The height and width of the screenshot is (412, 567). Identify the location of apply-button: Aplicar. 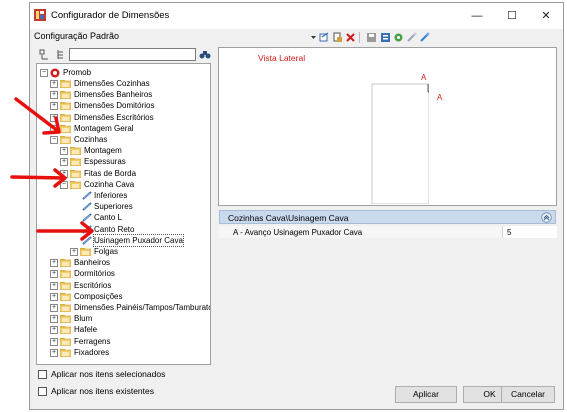
(426, 394).